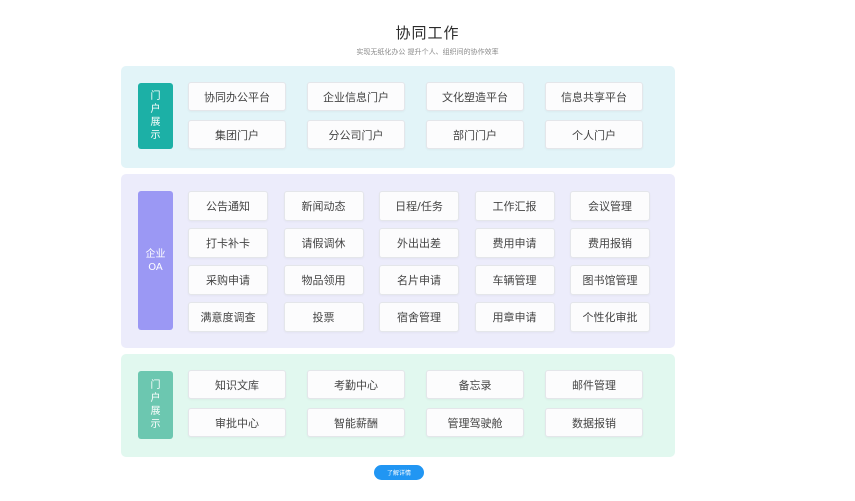  Describe the element at coordinates (594, 134) in the screenshot. I see `portal-item-button: 个人门户` at that location.